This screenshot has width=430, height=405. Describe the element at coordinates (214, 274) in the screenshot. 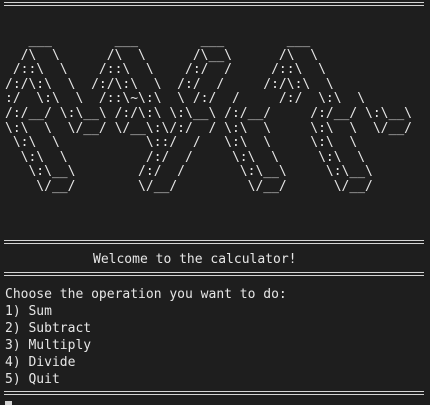

I see `welcome-bottom-rule` at that location.